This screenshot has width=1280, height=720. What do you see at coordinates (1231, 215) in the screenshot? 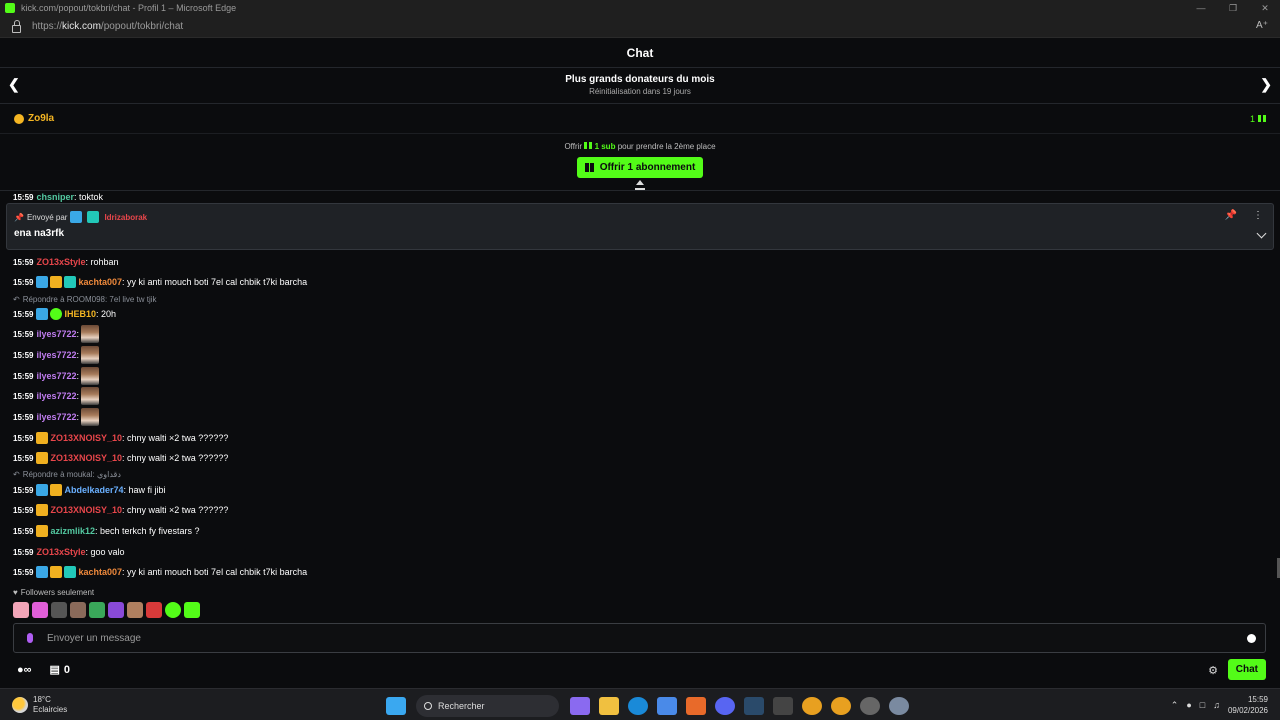
I see `pin-icon: 📌` at bounding box center [1231, 215].